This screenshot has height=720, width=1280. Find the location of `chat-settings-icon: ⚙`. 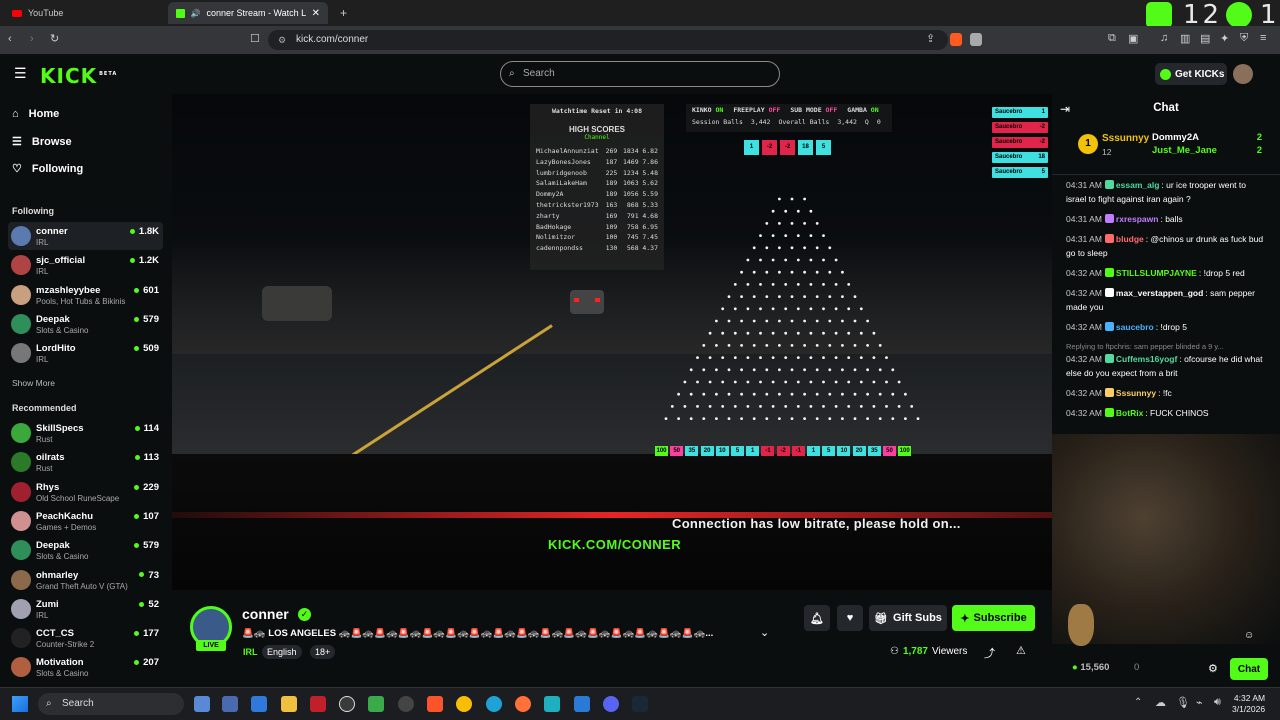

chat-settings-icon: ⚙ is located at coordinates (1213, 668).